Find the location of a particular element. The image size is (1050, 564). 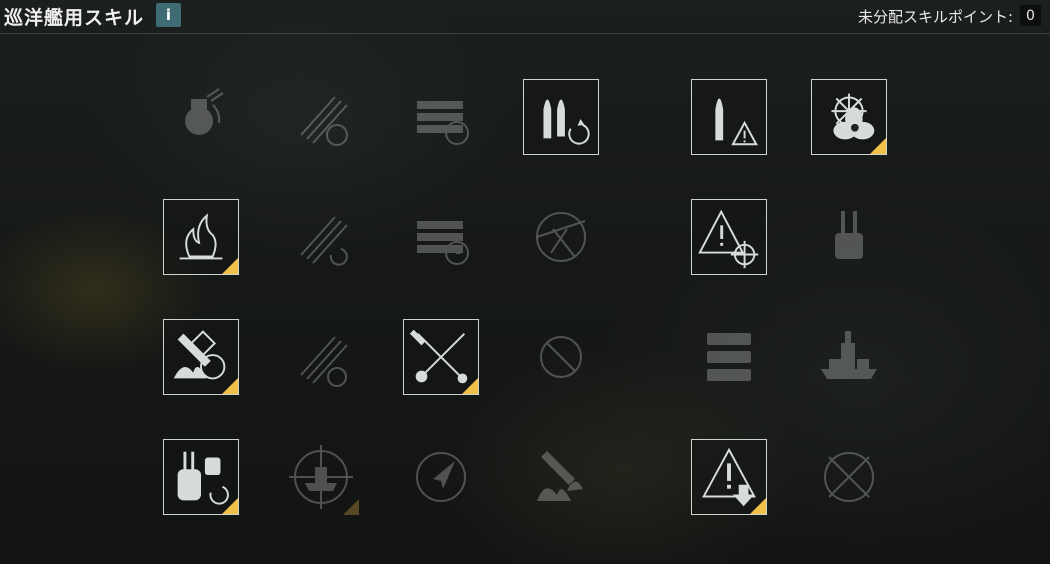

warning-crosshair-icon is located at coordinates (729, 237).